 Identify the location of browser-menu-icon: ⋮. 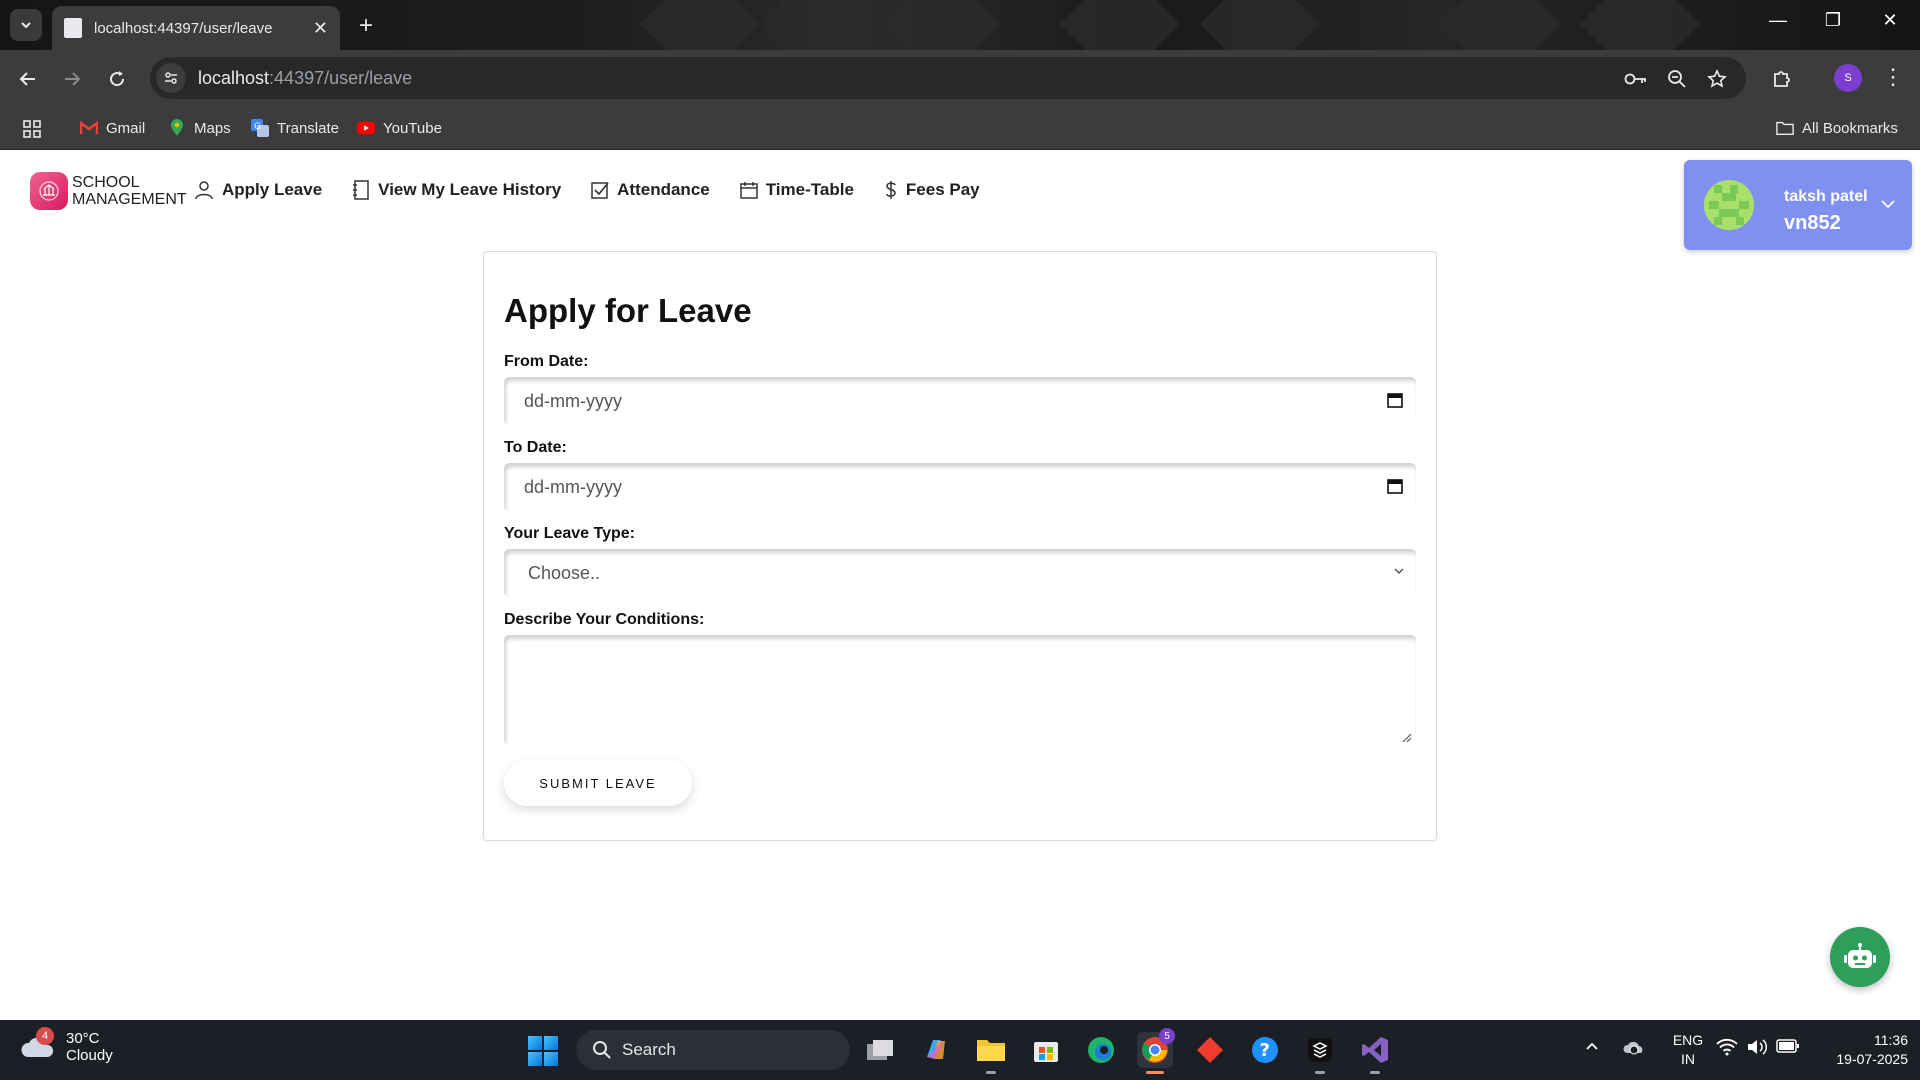
(1893, 77).